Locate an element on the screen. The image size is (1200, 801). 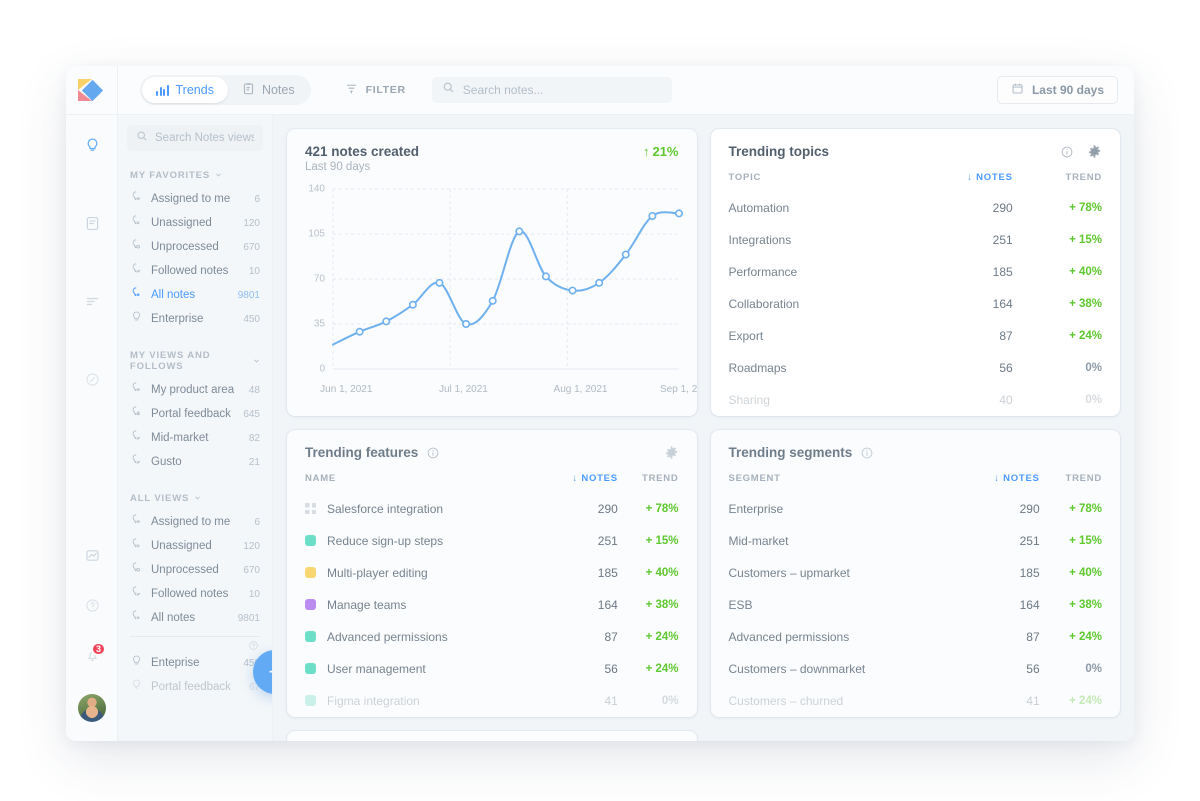
table-row: Figma integration 41 0% is located at coordinates (492, 701).